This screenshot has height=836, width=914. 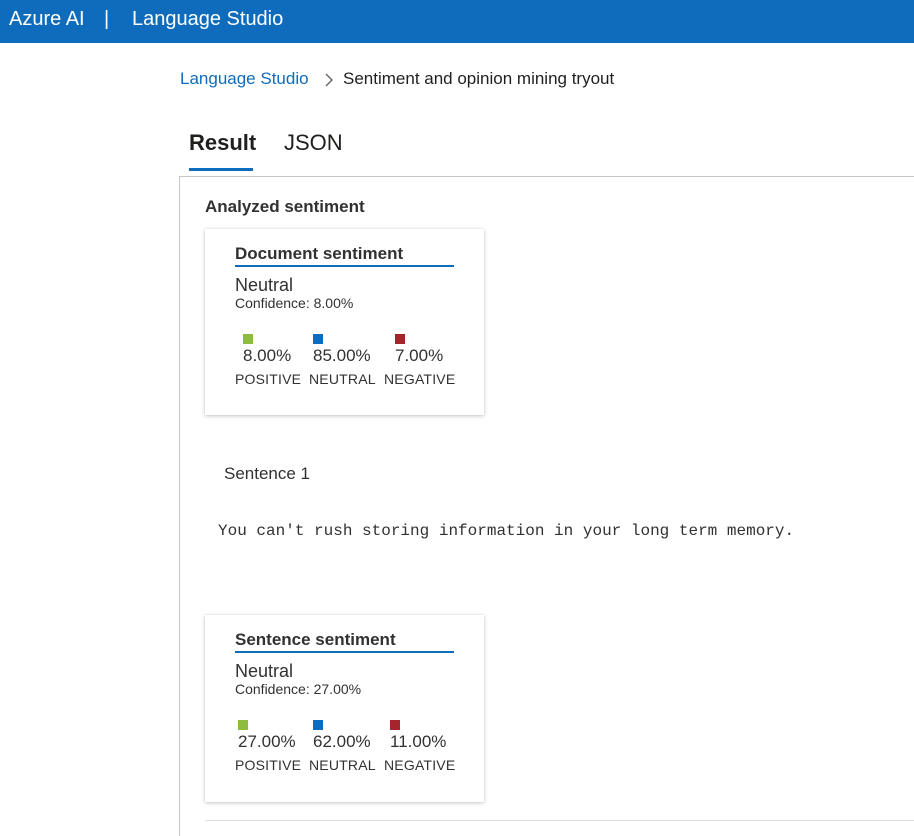 What do you see at coordinates (222, 143) in the screenshot?
I see `tab-result: Result` at bounding box center [222, 143].